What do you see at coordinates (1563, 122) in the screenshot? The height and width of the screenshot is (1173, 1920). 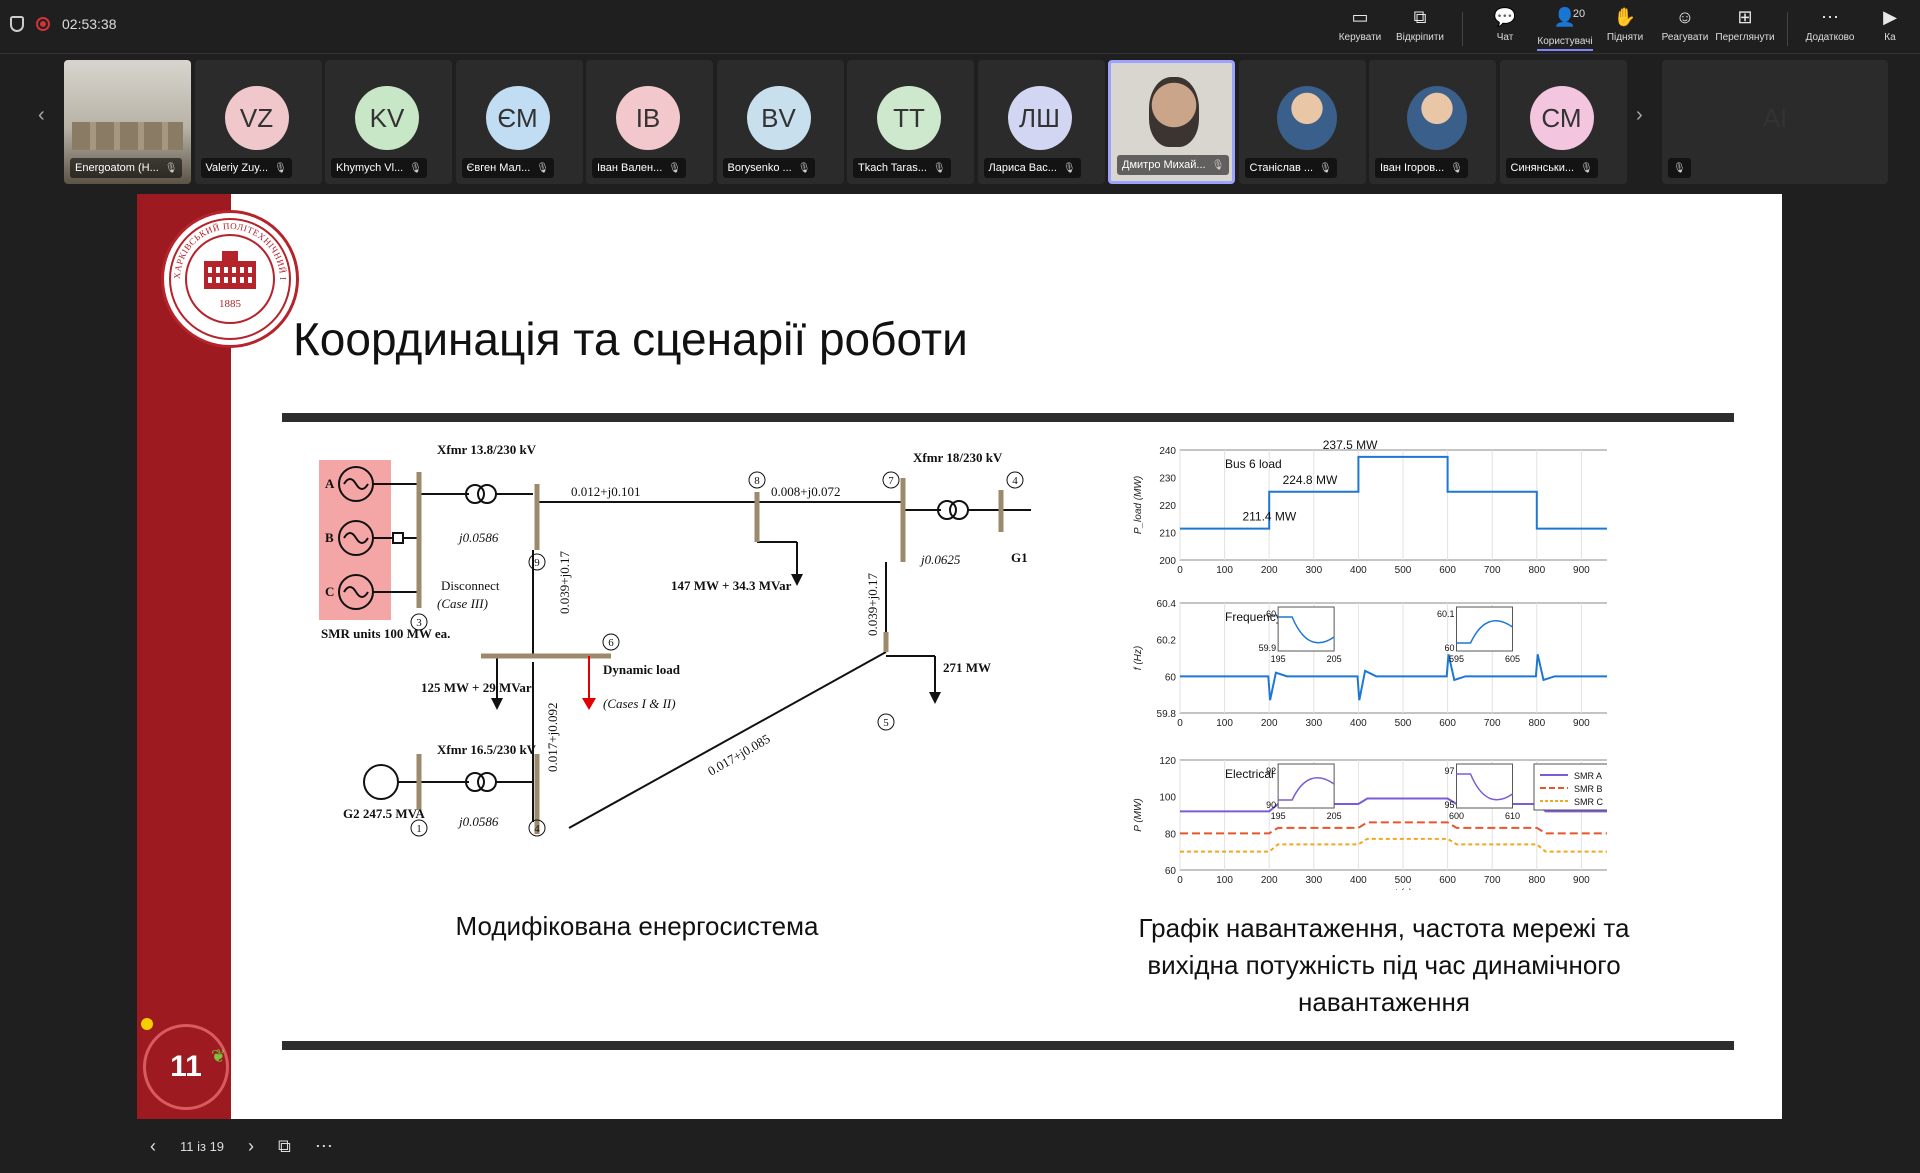 I see `participant-tile: СМ Синянськи... 🎙` at bounding box center [1563, 122].